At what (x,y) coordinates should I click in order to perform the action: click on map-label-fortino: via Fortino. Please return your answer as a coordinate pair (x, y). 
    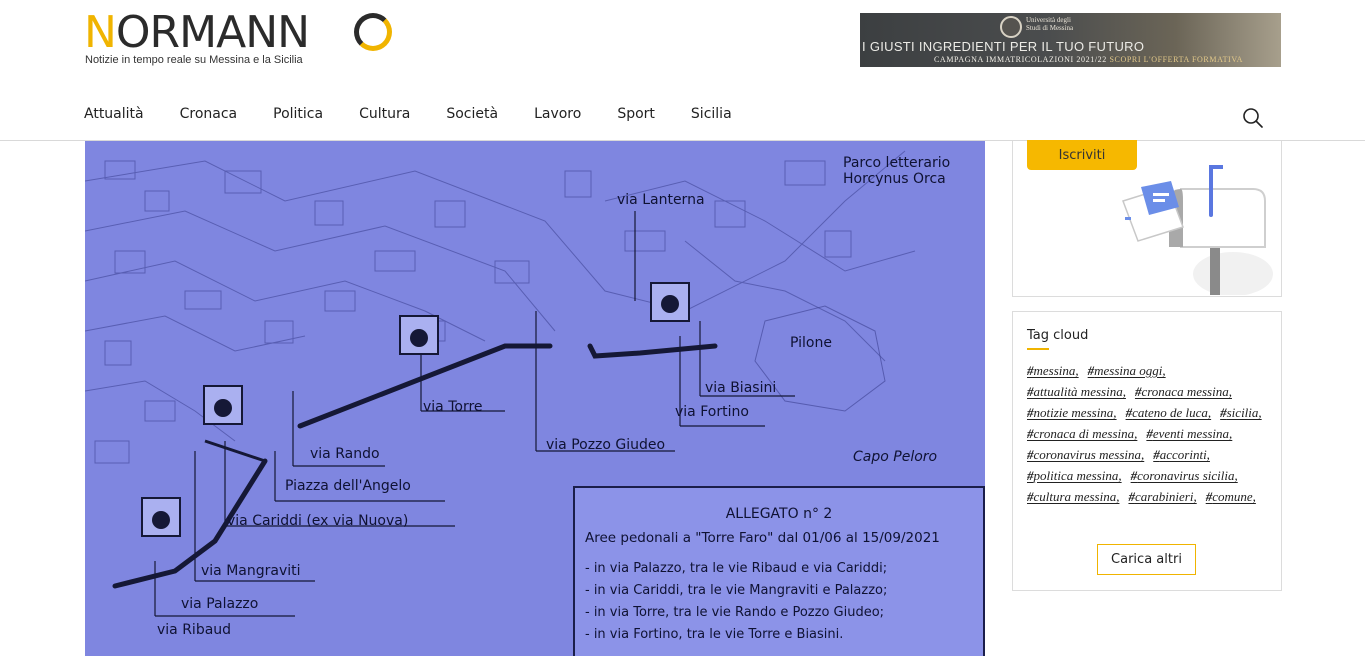
    Looking at the image, I should click on (712, 412).